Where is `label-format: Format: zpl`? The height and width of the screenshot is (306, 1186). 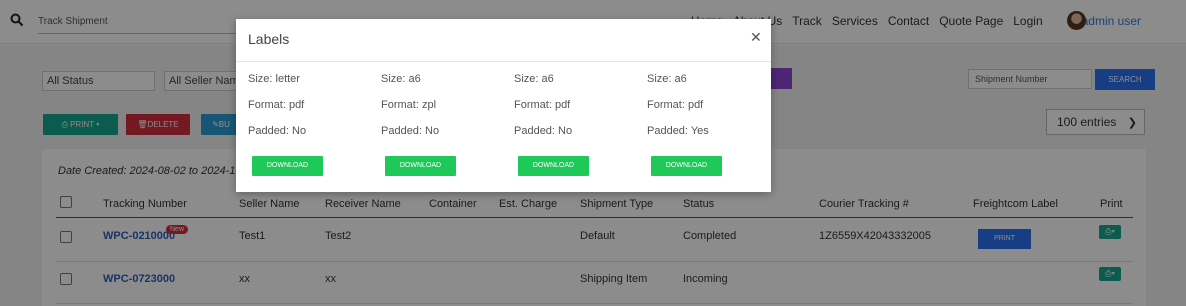
label-format: Format: zpl is located at coordinates (409, 105).